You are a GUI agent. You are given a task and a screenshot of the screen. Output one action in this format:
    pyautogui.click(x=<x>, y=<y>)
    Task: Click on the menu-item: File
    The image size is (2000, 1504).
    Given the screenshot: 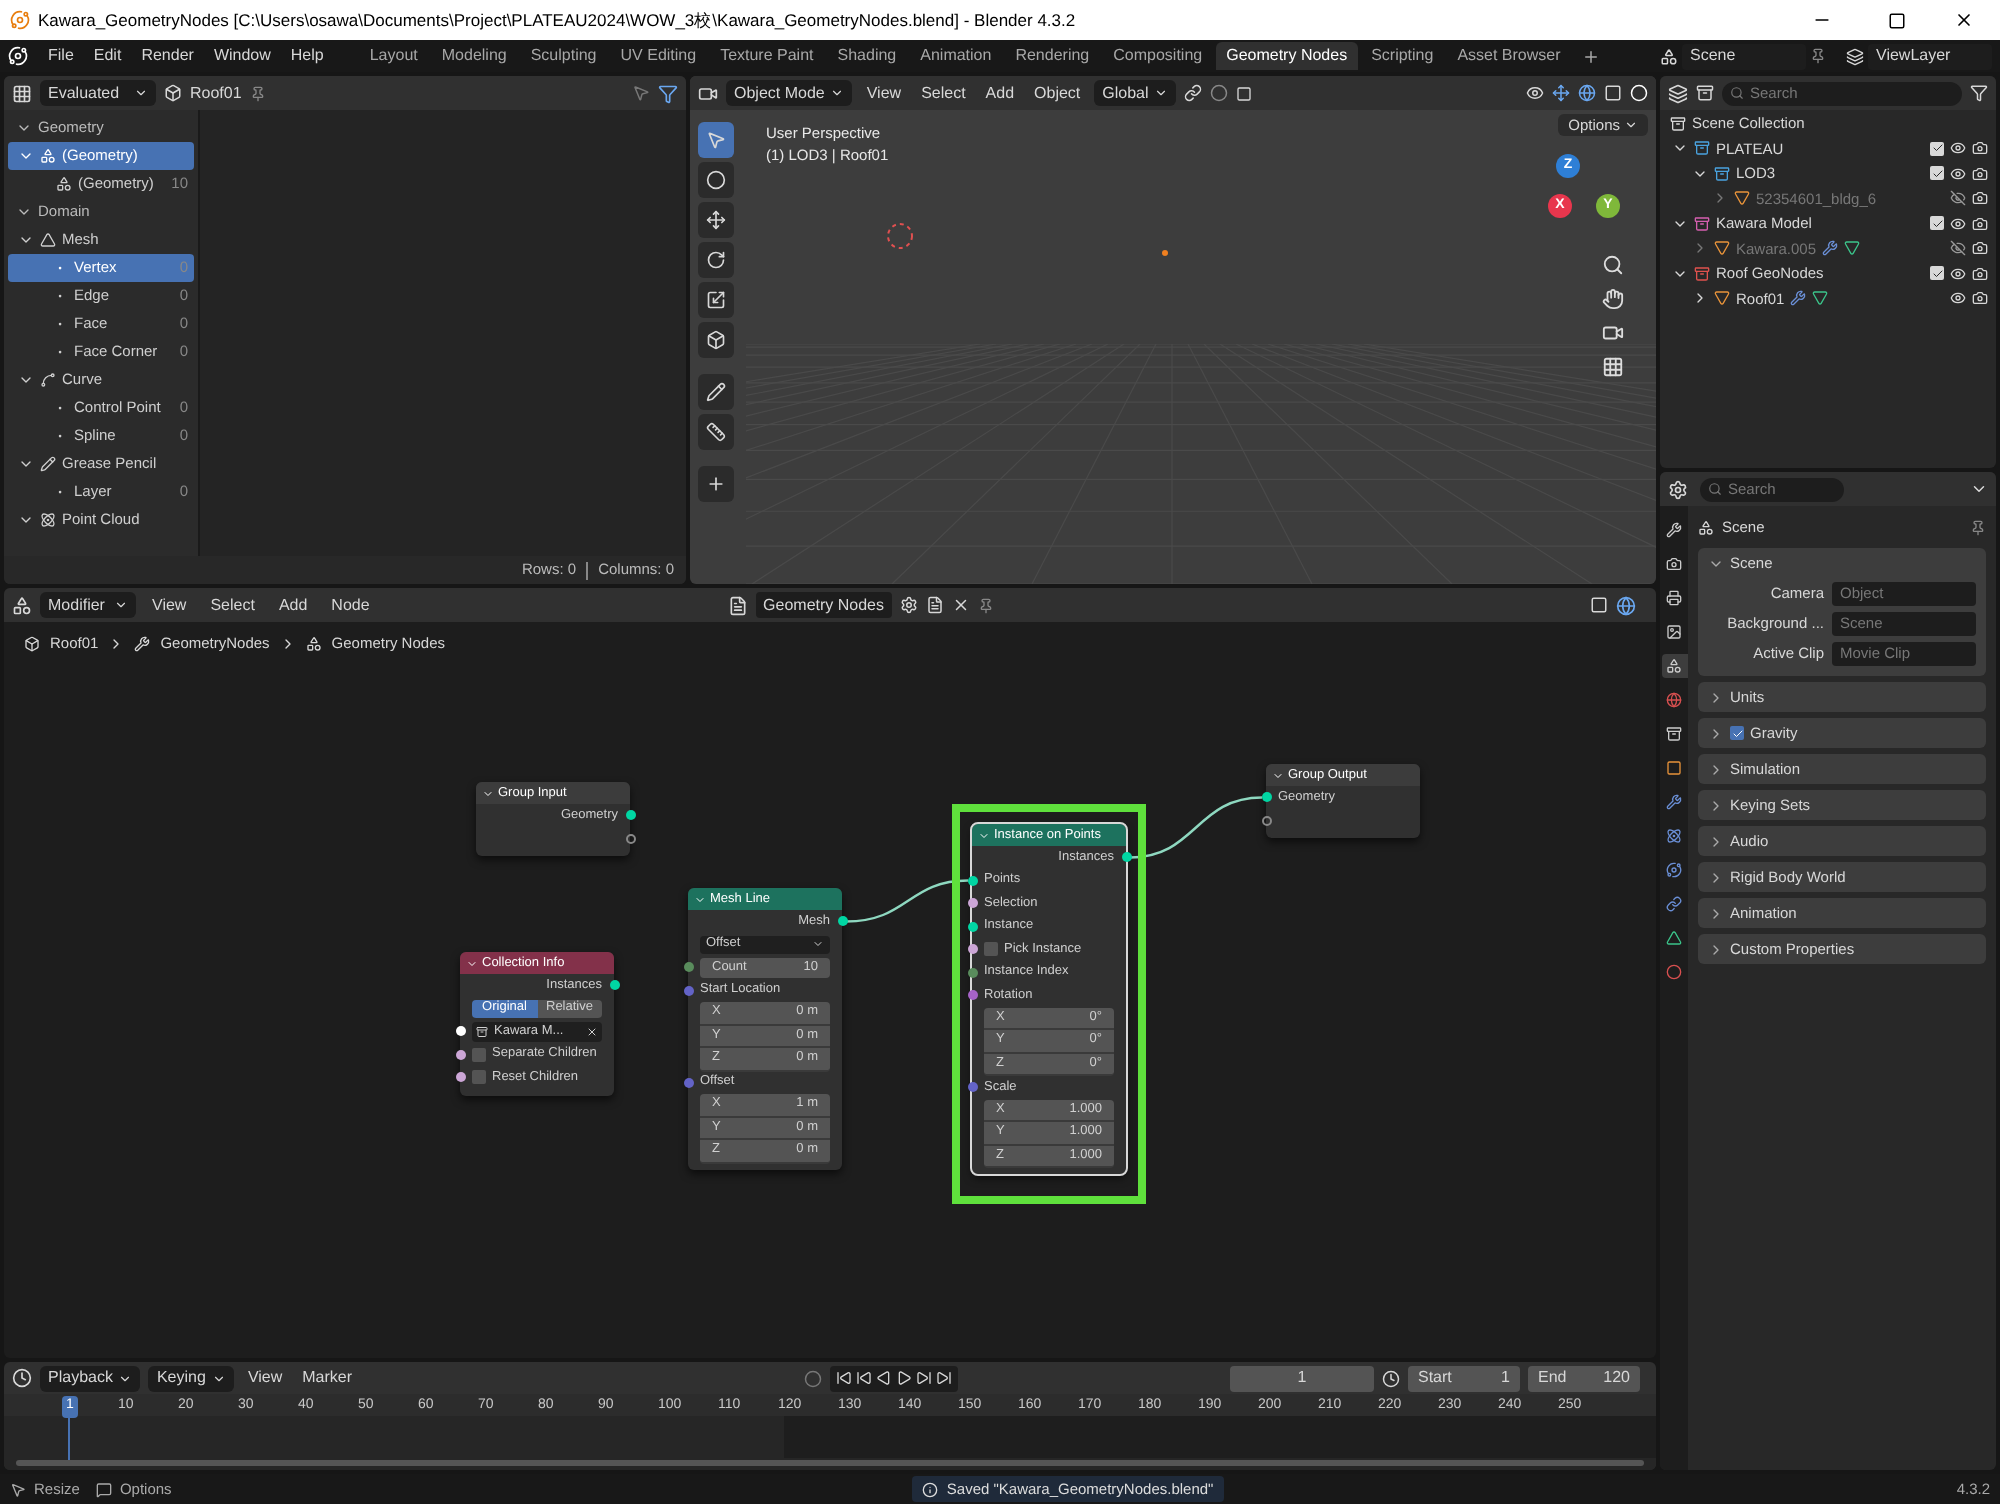 What is the action you would take?
    pyautogui.click(x=61, y=56)
    